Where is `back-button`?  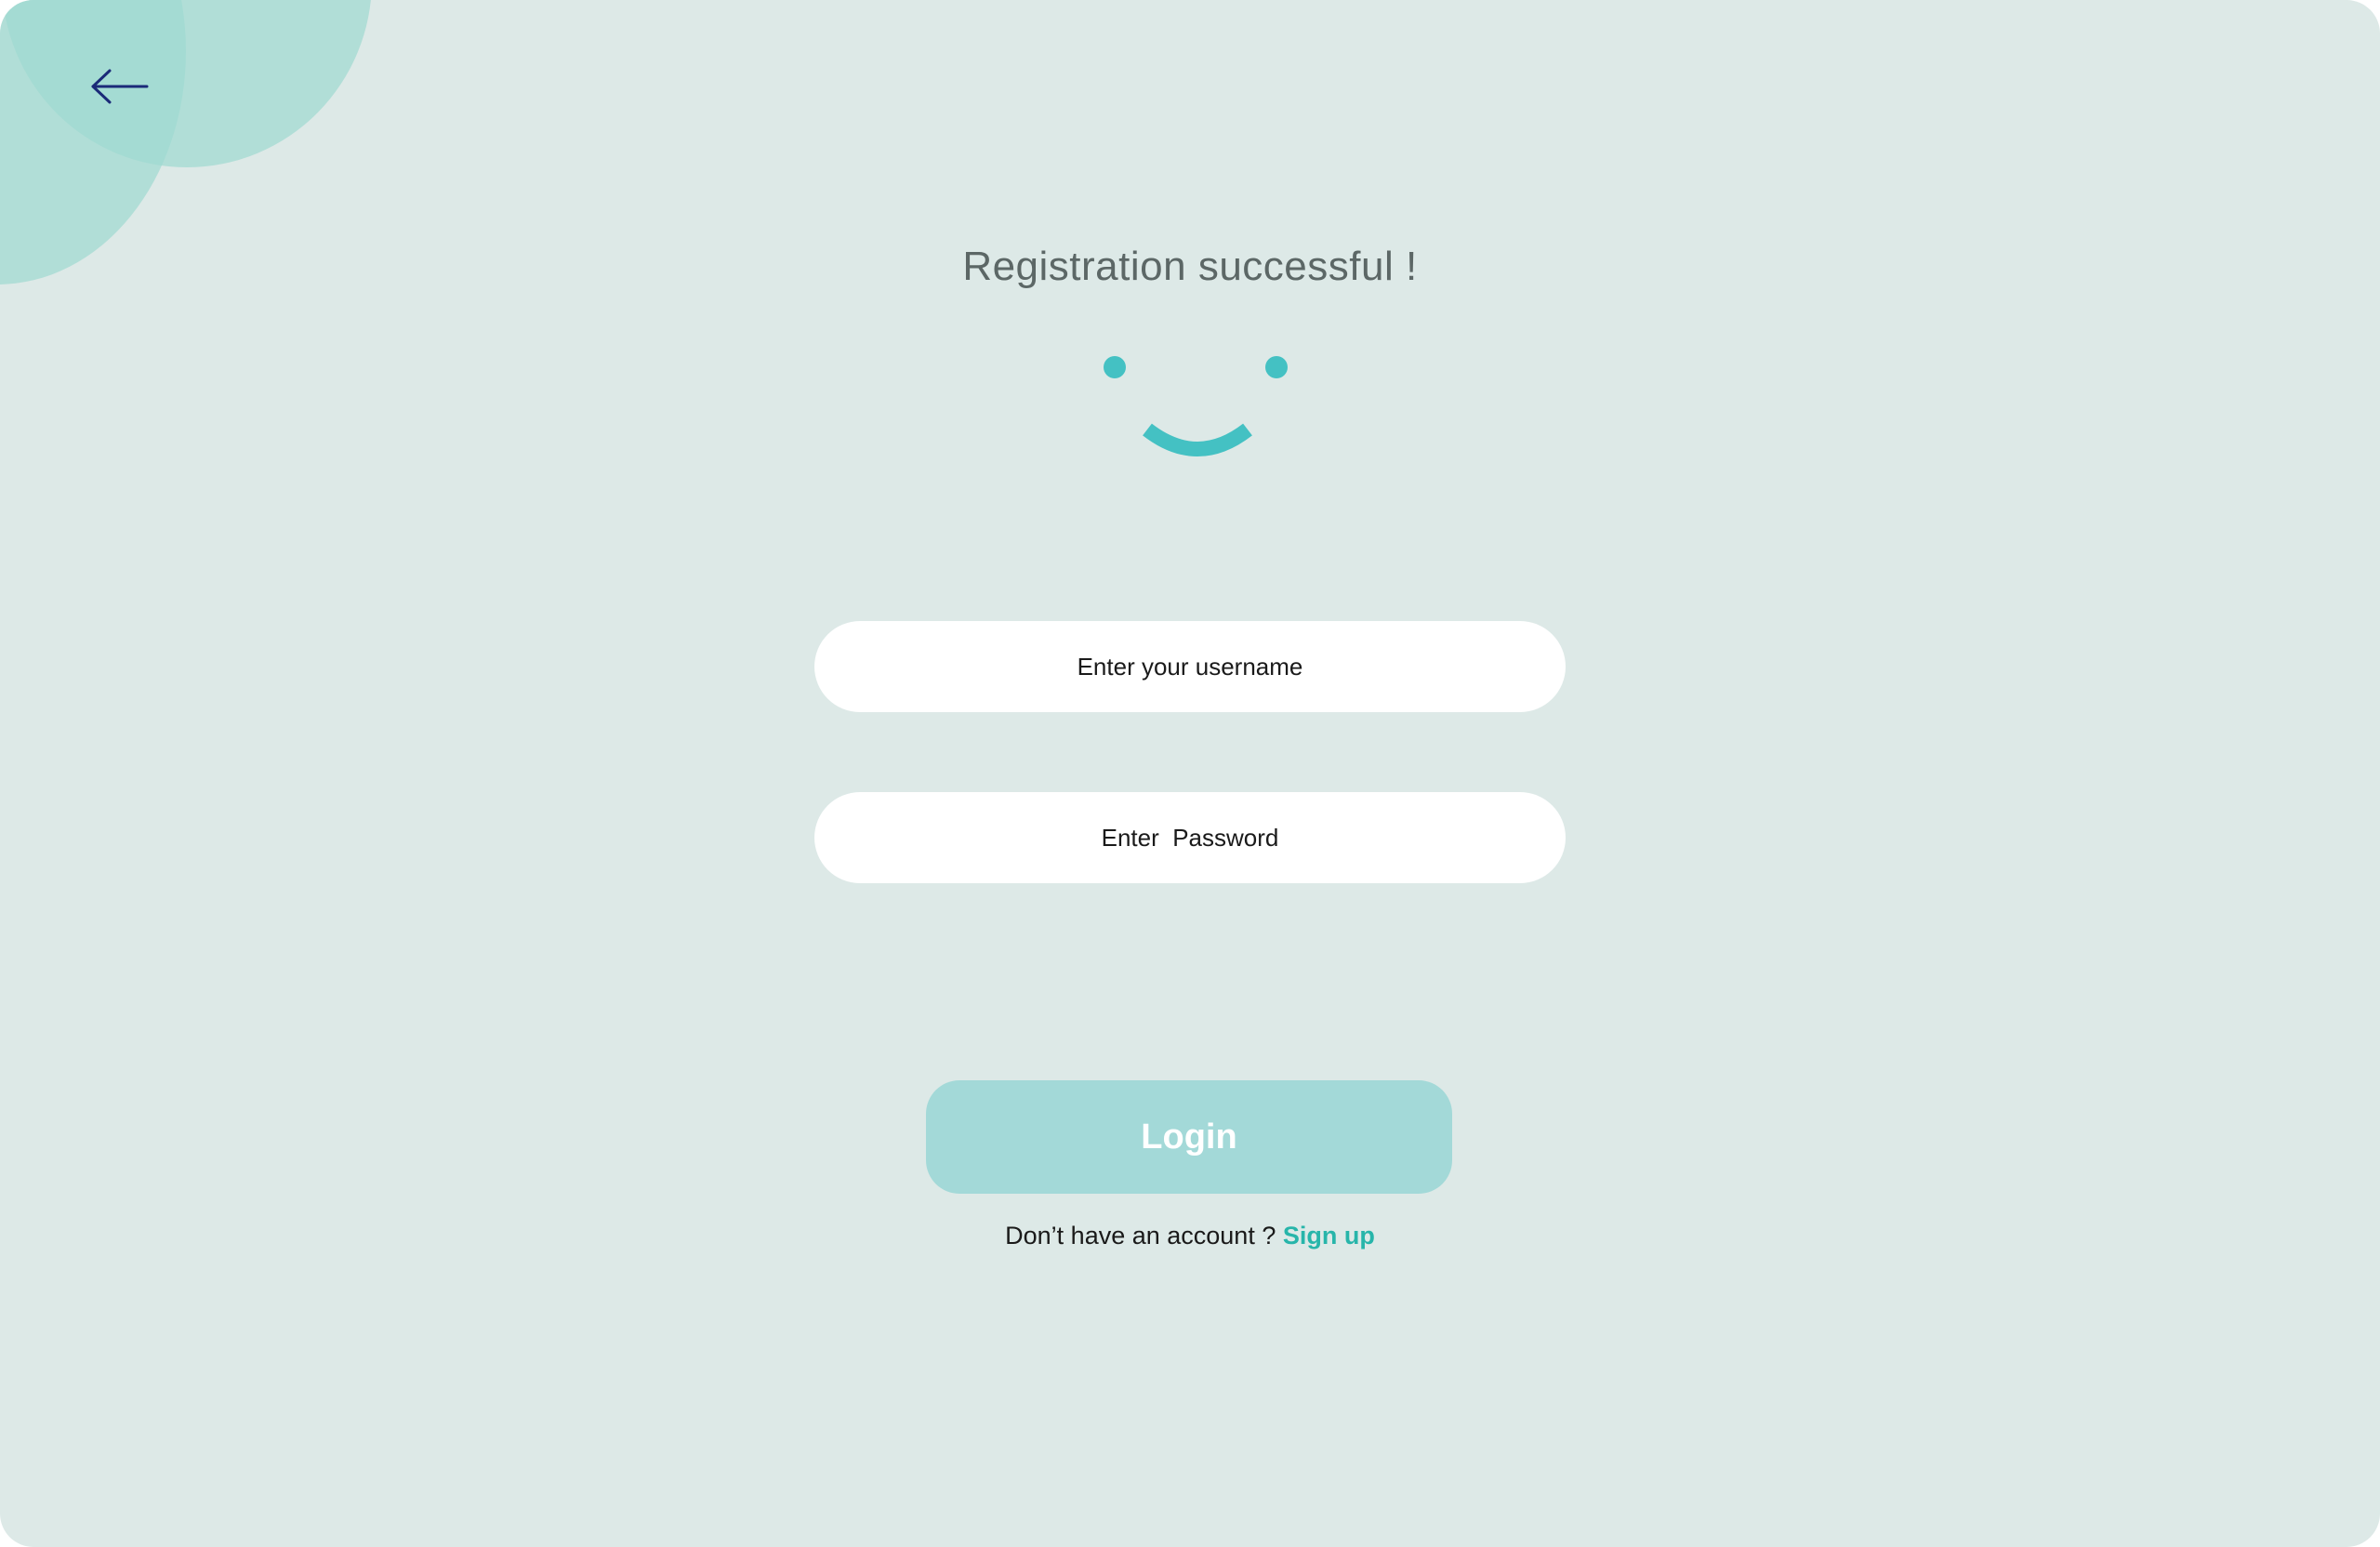
back-button is located at coordinates (120, 86).